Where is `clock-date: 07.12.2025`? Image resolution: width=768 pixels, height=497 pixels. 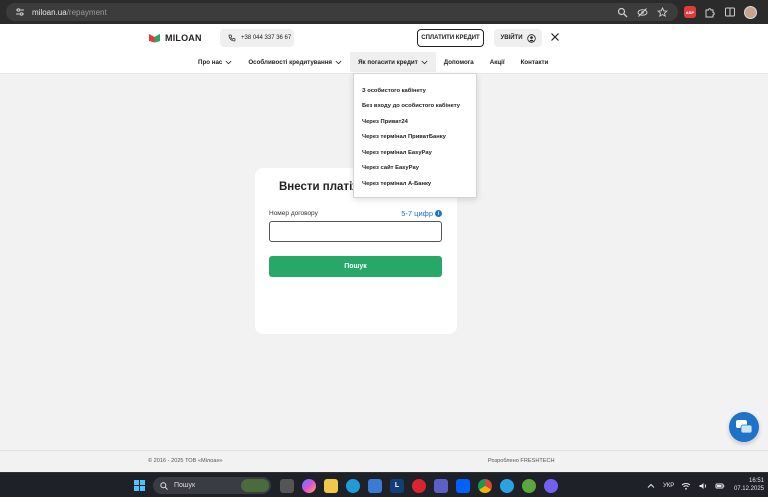 clock-date: 07.12.2025 is located at coordinates (748, 489).